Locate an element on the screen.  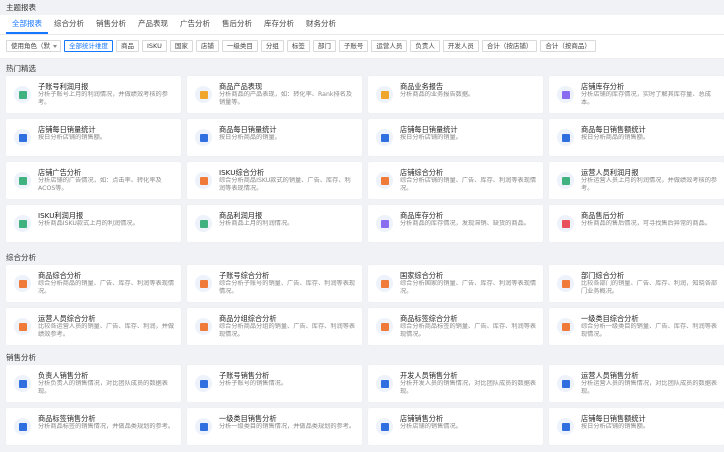
filter-label: 全部统计维度 is located at coordinates (88, 46).